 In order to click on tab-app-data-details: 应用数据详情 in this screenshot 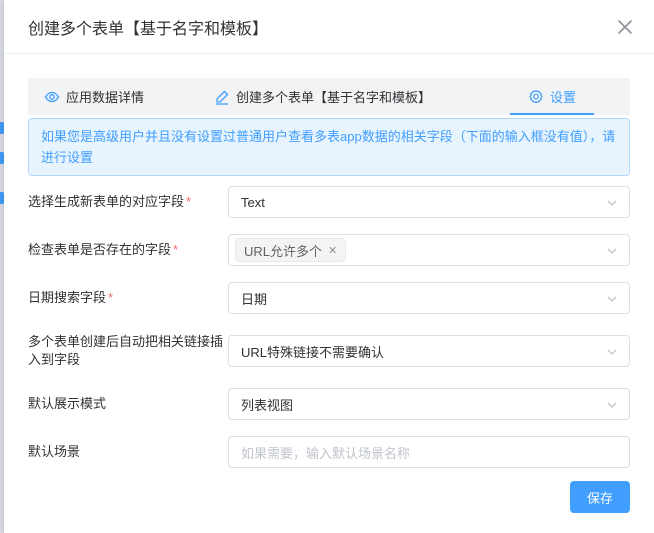, I will do `click(94, 96)`.